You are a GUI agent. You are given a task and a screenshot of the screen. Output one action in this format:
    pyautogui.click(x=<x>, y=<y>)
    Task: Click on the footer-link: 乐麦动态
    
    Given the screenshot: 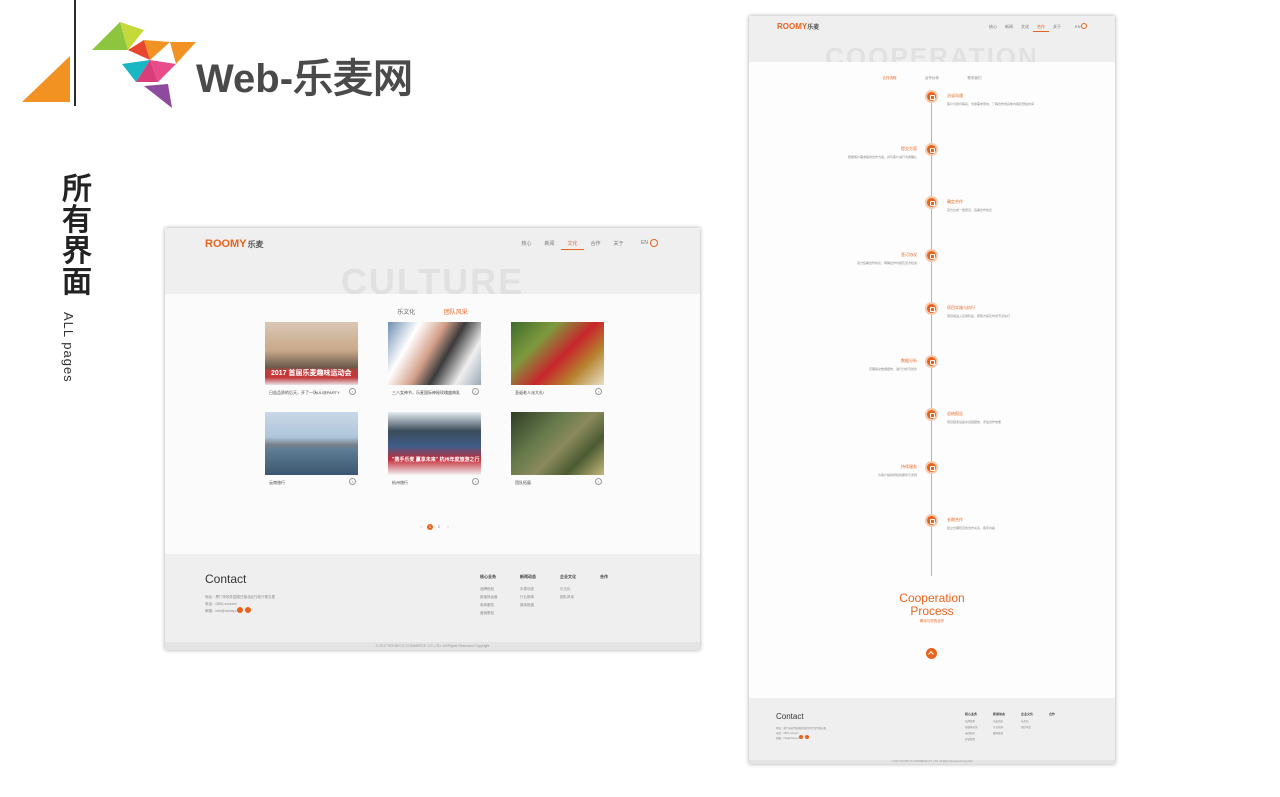 What is the action you would take?
    pyautogui.click(x=540, y=589)
    